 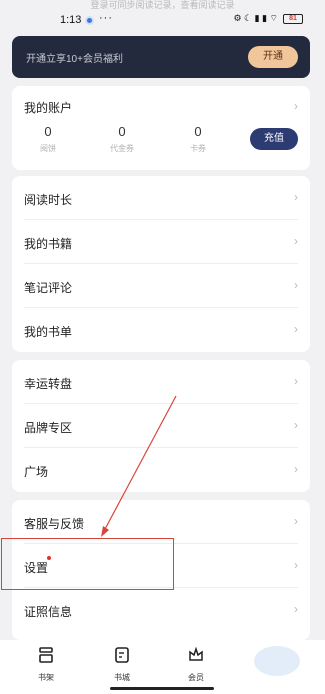 I want to click on menu-item-label: 广场, so click(x=36, y=472).